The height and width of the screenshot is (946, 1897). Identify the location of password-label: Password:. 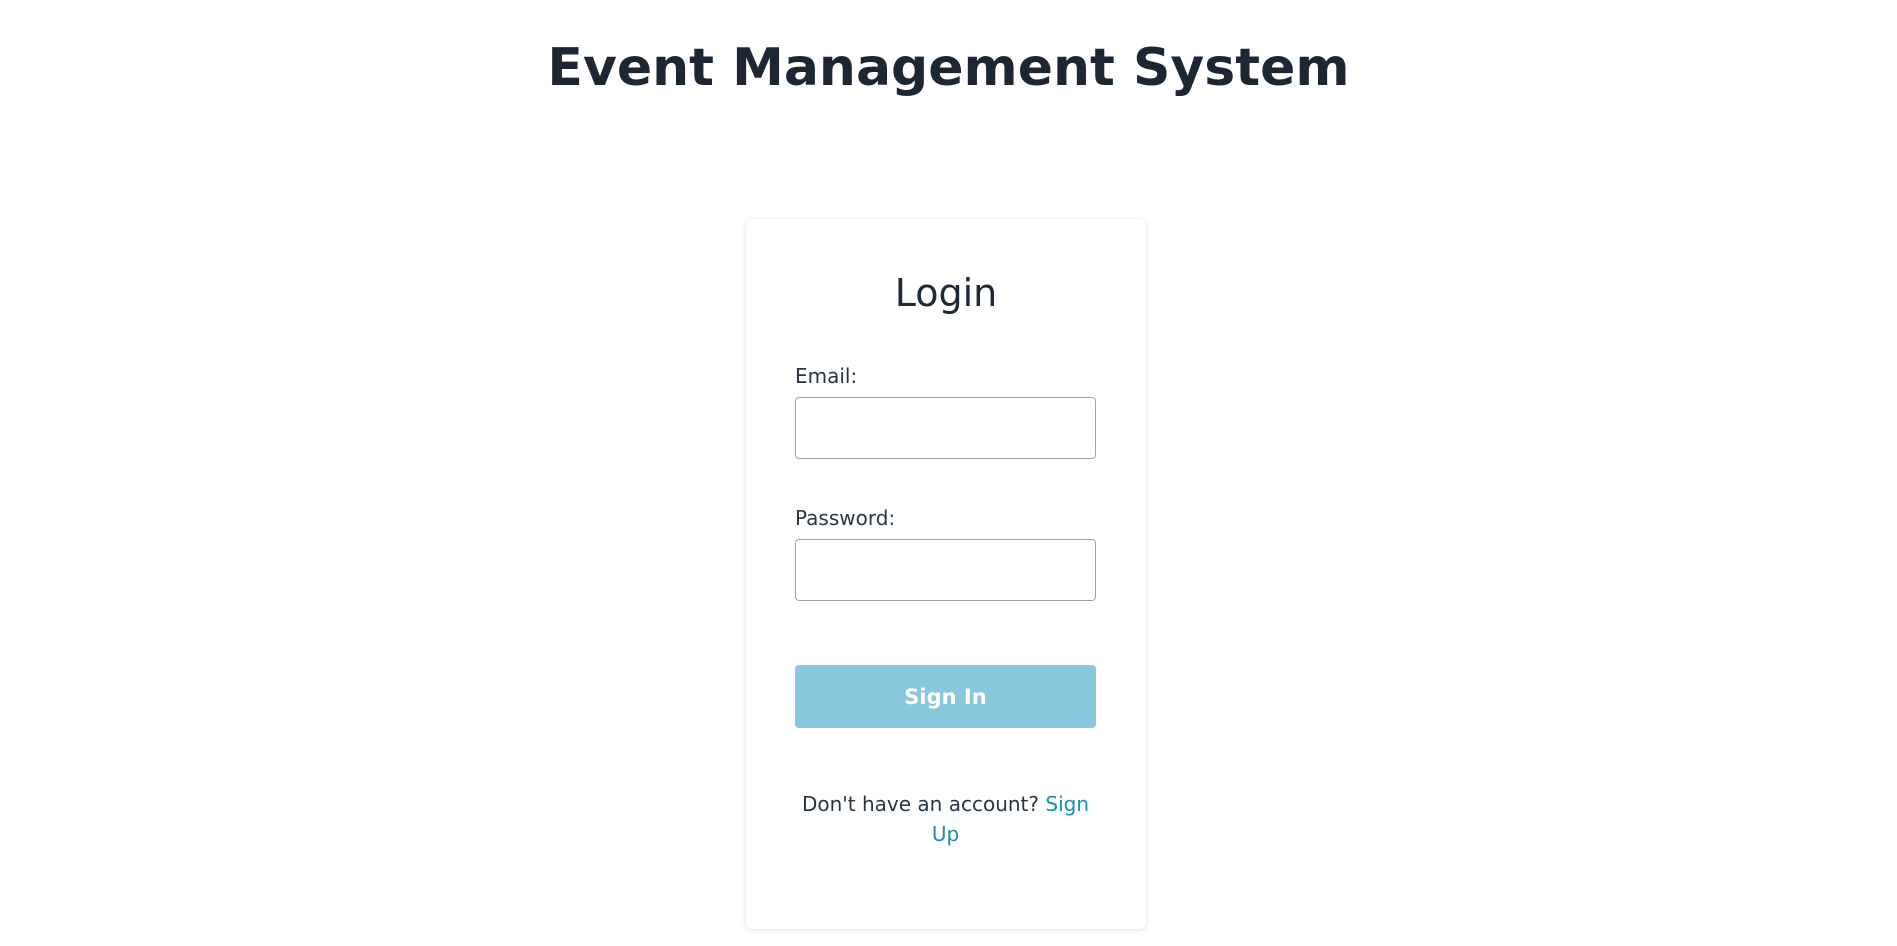
(845, 518).